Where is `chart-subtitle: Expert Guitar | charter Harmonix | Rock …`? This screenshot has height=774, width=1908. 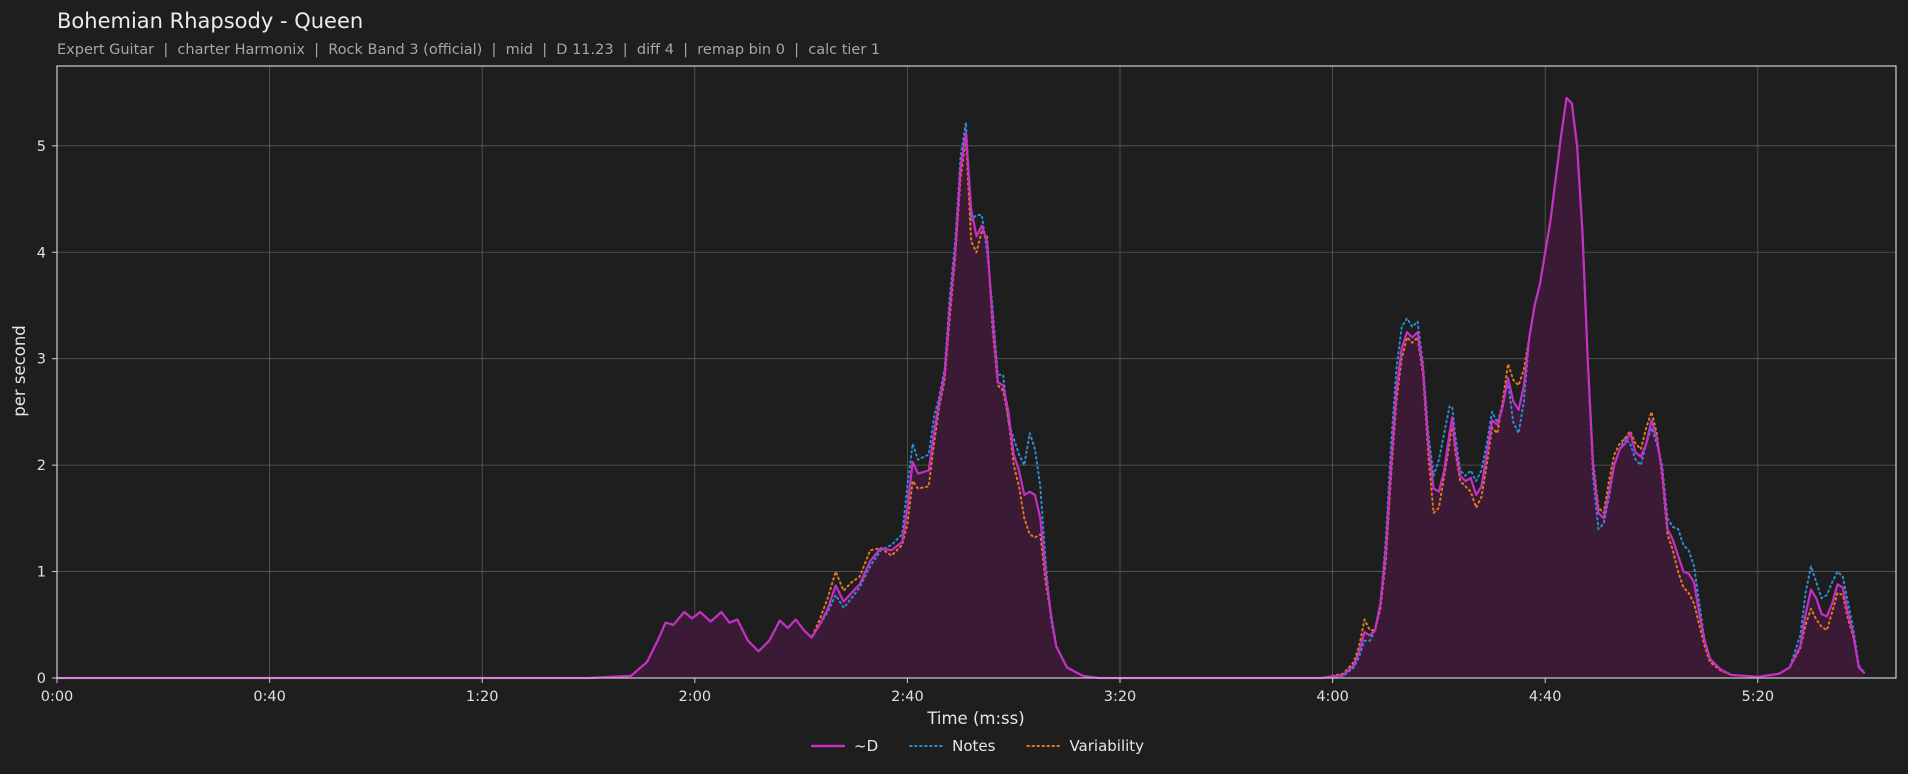 chart-subtitle: Expert Guitar | charter Harmonix | Rock … is located at coordinates (468, 50).